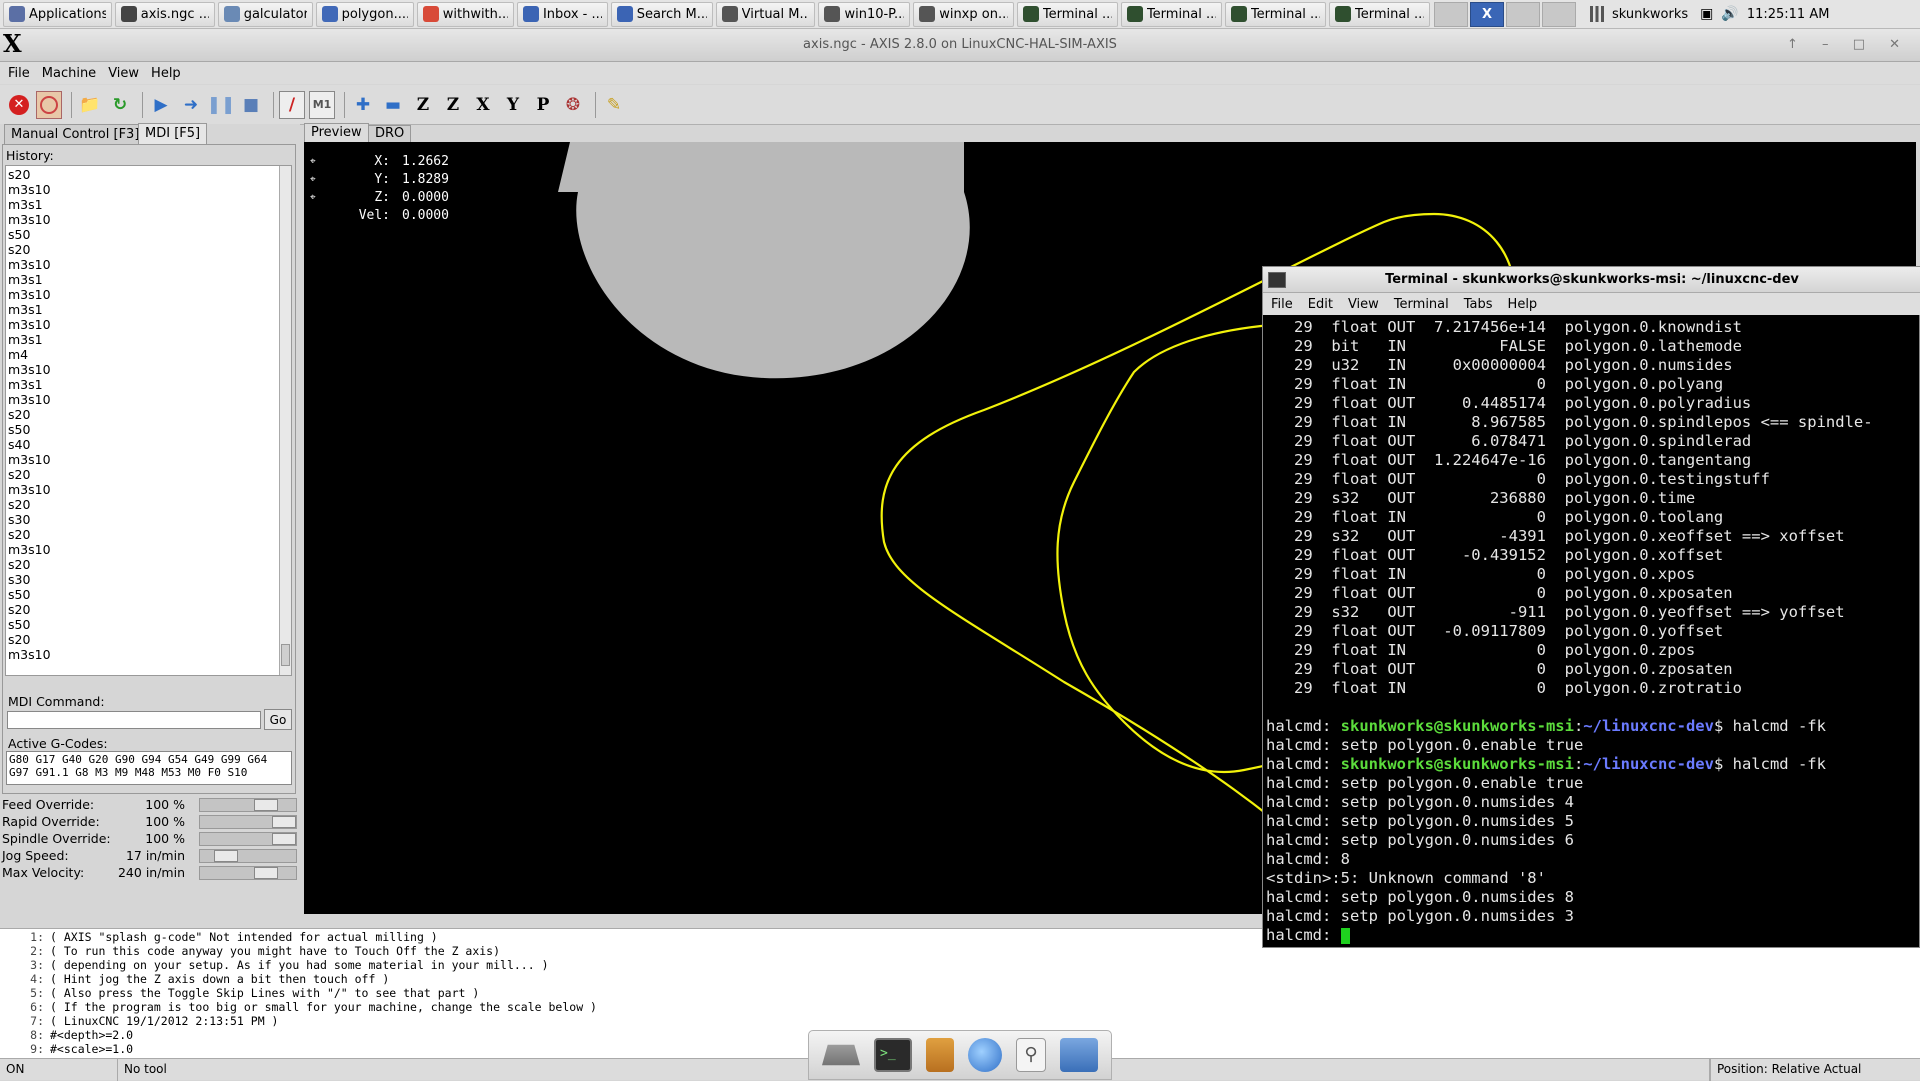  What do you see at coordinates (221, 105) in the screenshot?
I see `pause-icon: ❚❚` at bounding box center [221, 105].